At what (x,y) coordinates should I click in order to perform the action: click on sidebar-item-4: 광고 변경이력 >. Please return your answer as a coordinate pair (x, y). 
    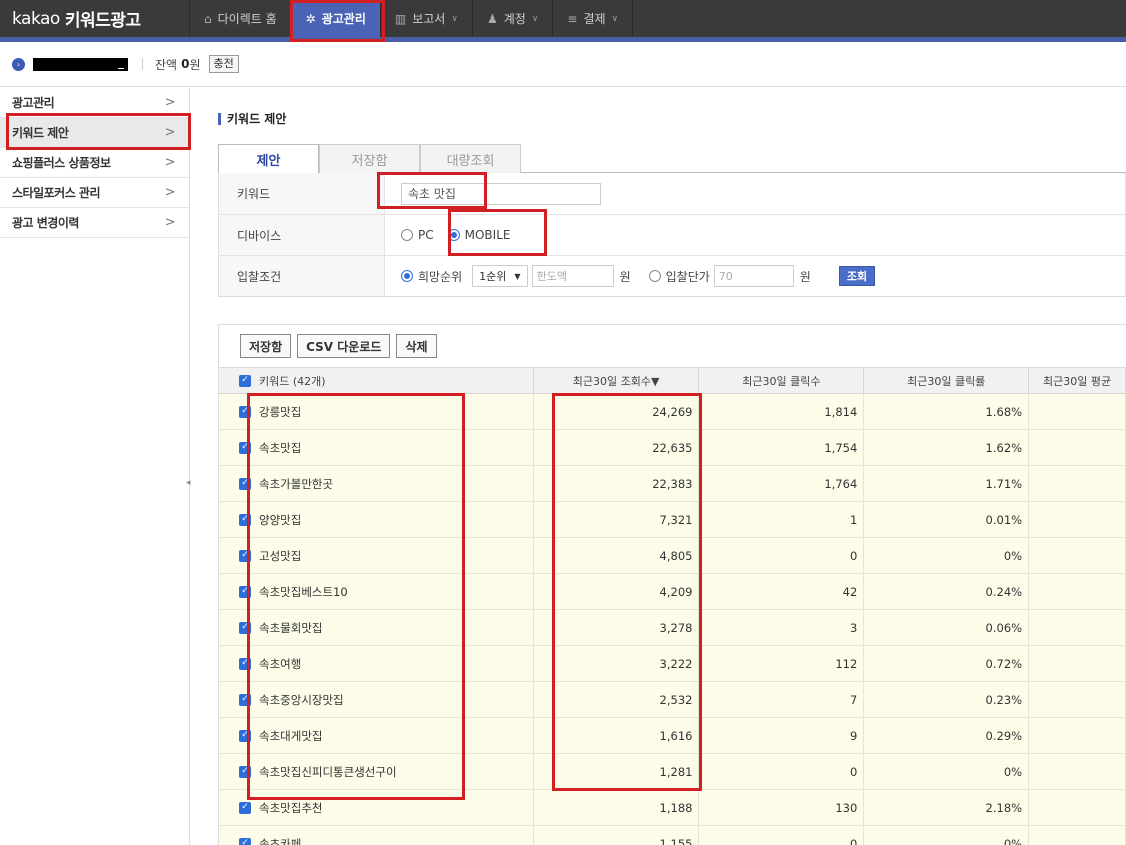
    Looking at the image, I should click on (94, 223).